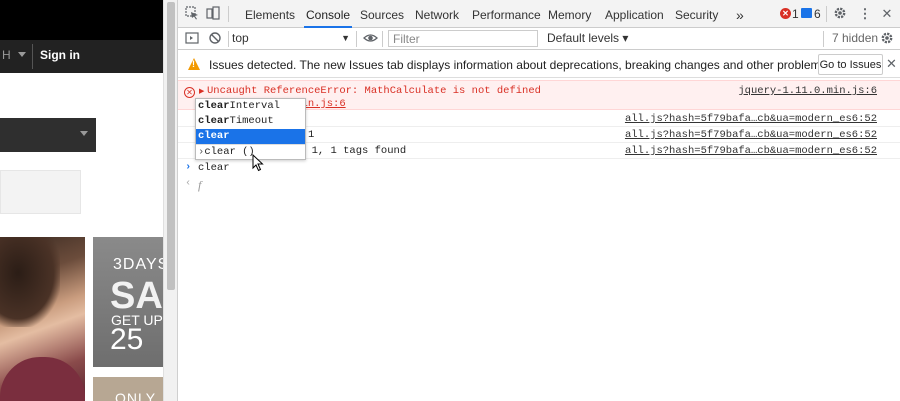 The width and height of the screenshot is (900, 401). Describe the element at coordinates (127, 339) in the screenshot. I see `sale-percent-text: 25` at that location.